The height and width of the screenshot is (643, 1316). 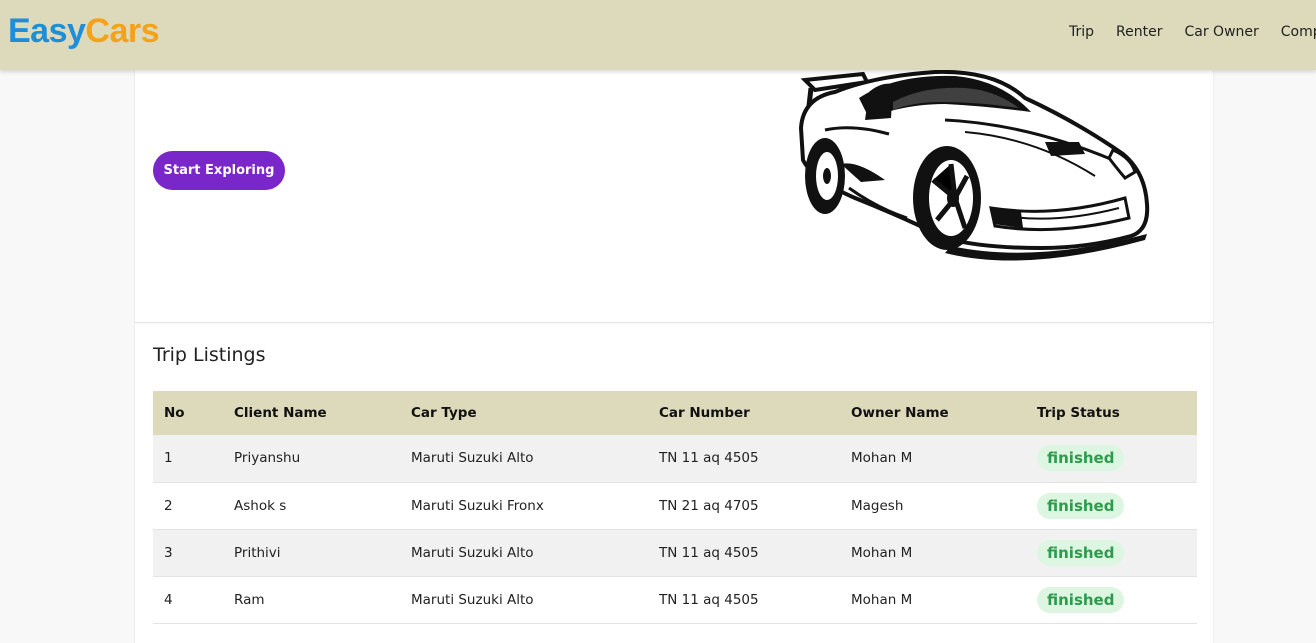 I want to click on brand-logo-cars: Cars, so click(x=122, y=31).